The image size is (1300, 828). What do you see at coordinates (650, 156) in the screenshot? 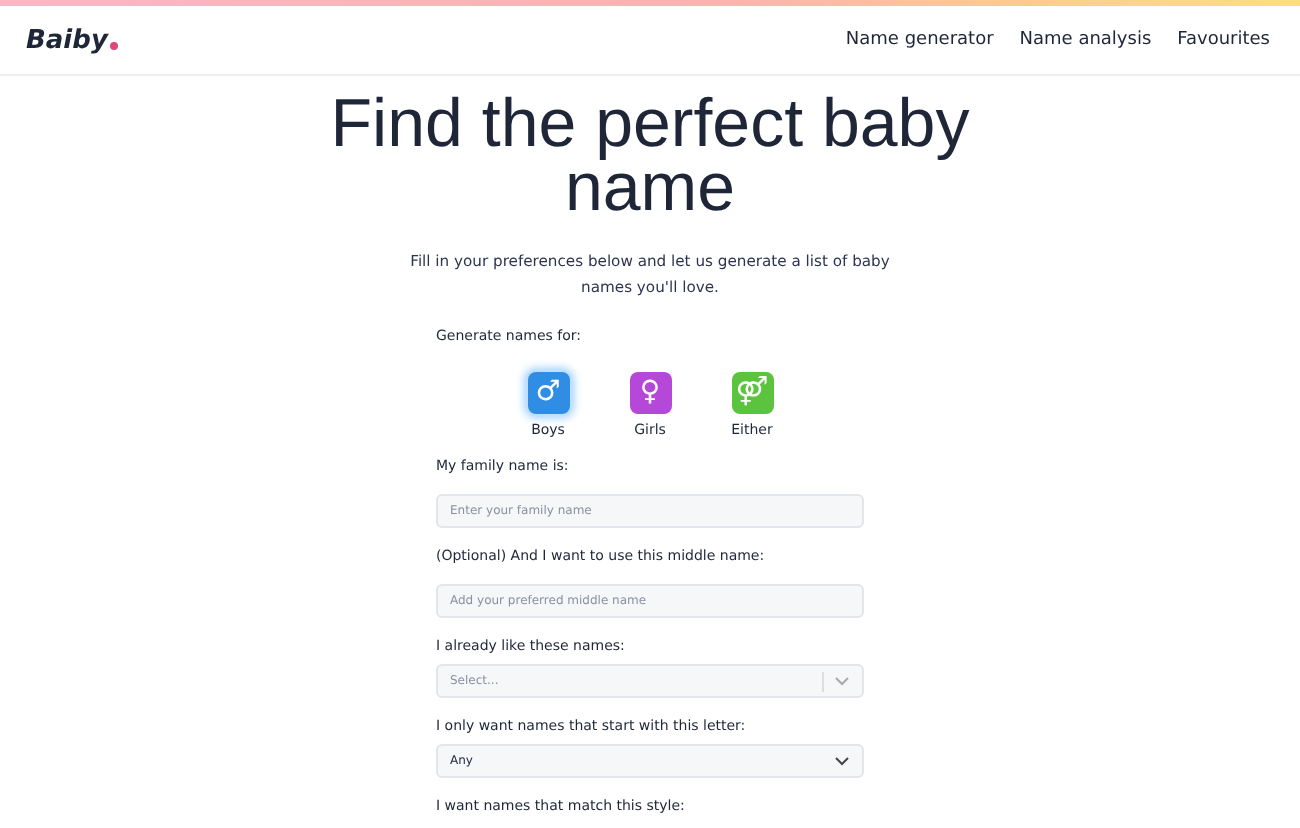
I see `page-title: Find the perfect baby name` at bounding box center [650, 156].